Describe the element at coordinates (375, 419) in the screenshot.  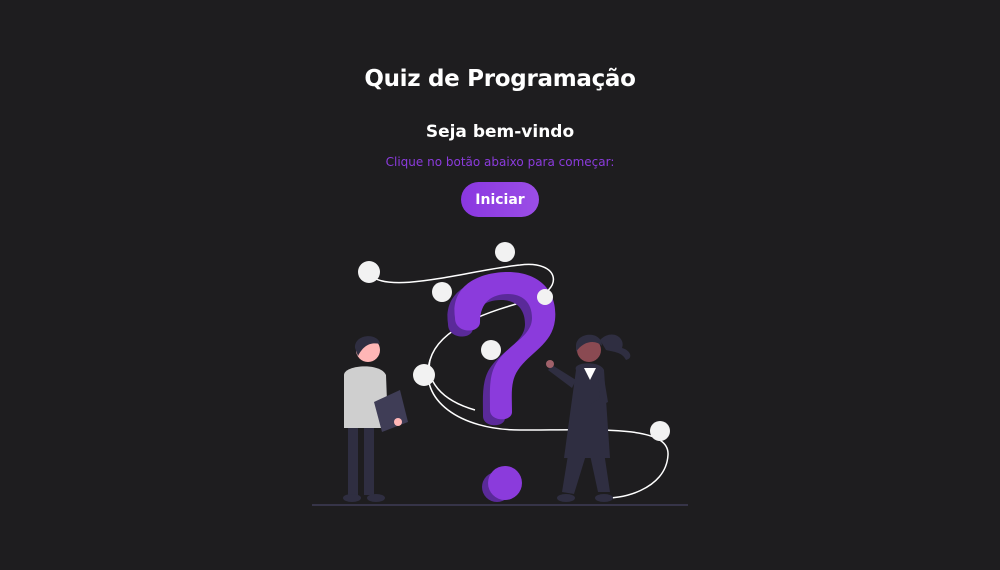
I see `person-left` at that location.